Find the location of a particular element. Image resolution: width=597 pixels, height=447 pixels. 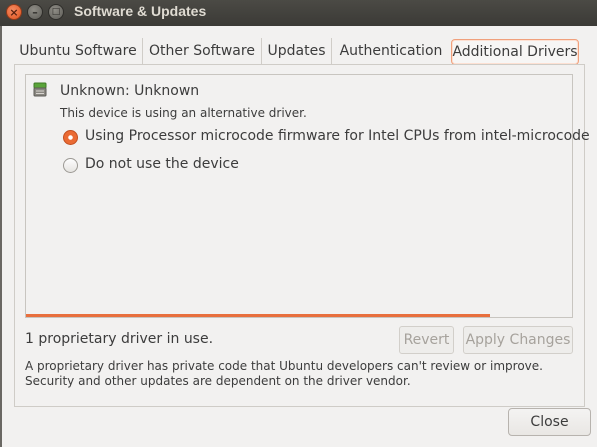

tab-ubuntu-software: Ubuntu Software is located at coordinates (78, 51).